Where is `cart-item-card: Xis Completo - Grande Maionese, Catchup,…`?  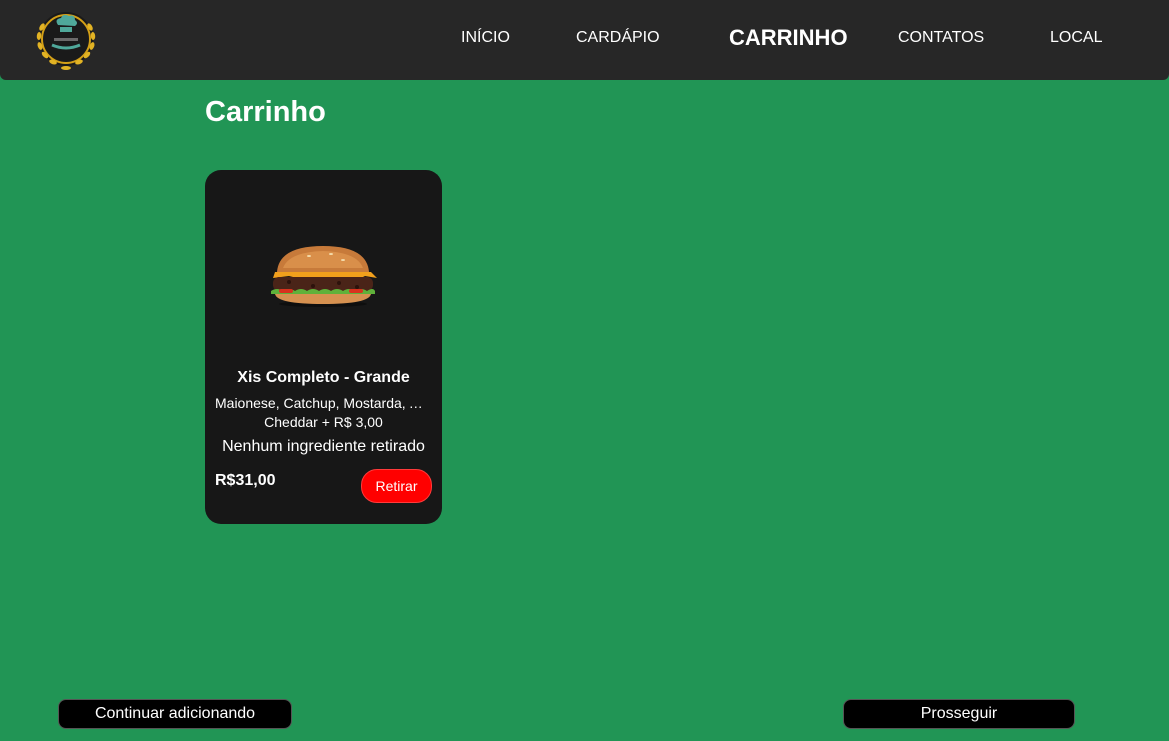 cart-item-card: Xis Completo - Grande Maionese, Catchup,… is located at coordinates (323, 347).